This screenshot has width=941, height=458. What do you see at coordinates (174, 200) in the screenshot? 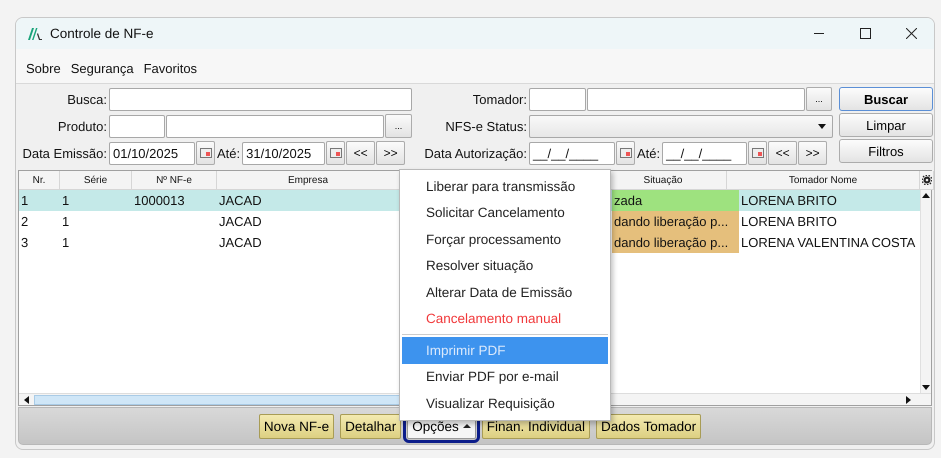
I see `table-cell: 1000013` at bounding box center [174, 200].